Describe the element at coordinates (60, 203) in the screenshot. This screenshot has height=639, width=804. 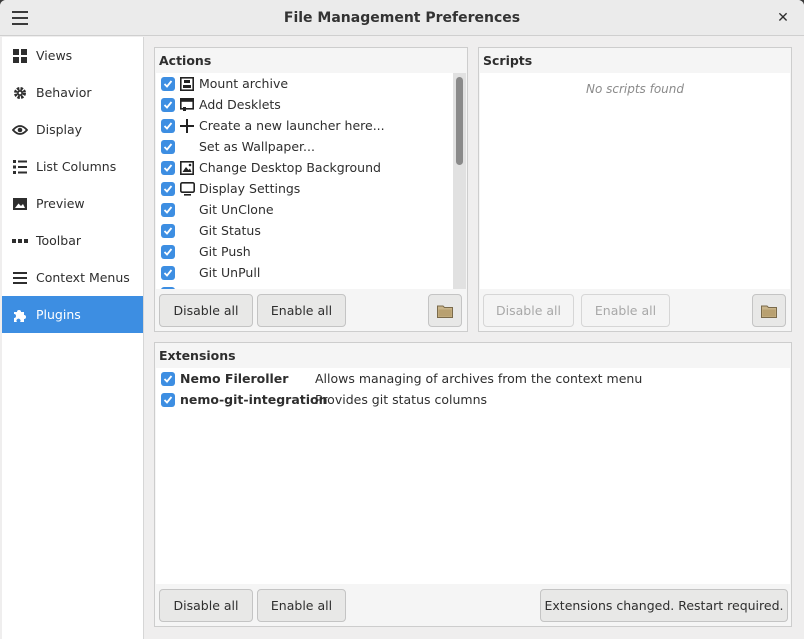
I see `sidebar-item-label: Preview` at that location.